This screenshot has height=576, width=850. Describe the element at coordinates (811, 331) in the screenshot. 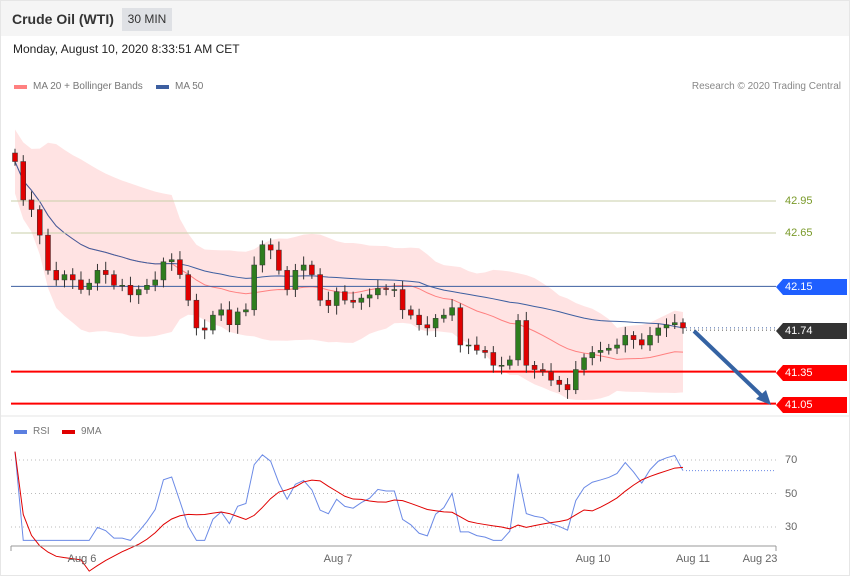

I see `last-price-tag: 41.74` at that location.